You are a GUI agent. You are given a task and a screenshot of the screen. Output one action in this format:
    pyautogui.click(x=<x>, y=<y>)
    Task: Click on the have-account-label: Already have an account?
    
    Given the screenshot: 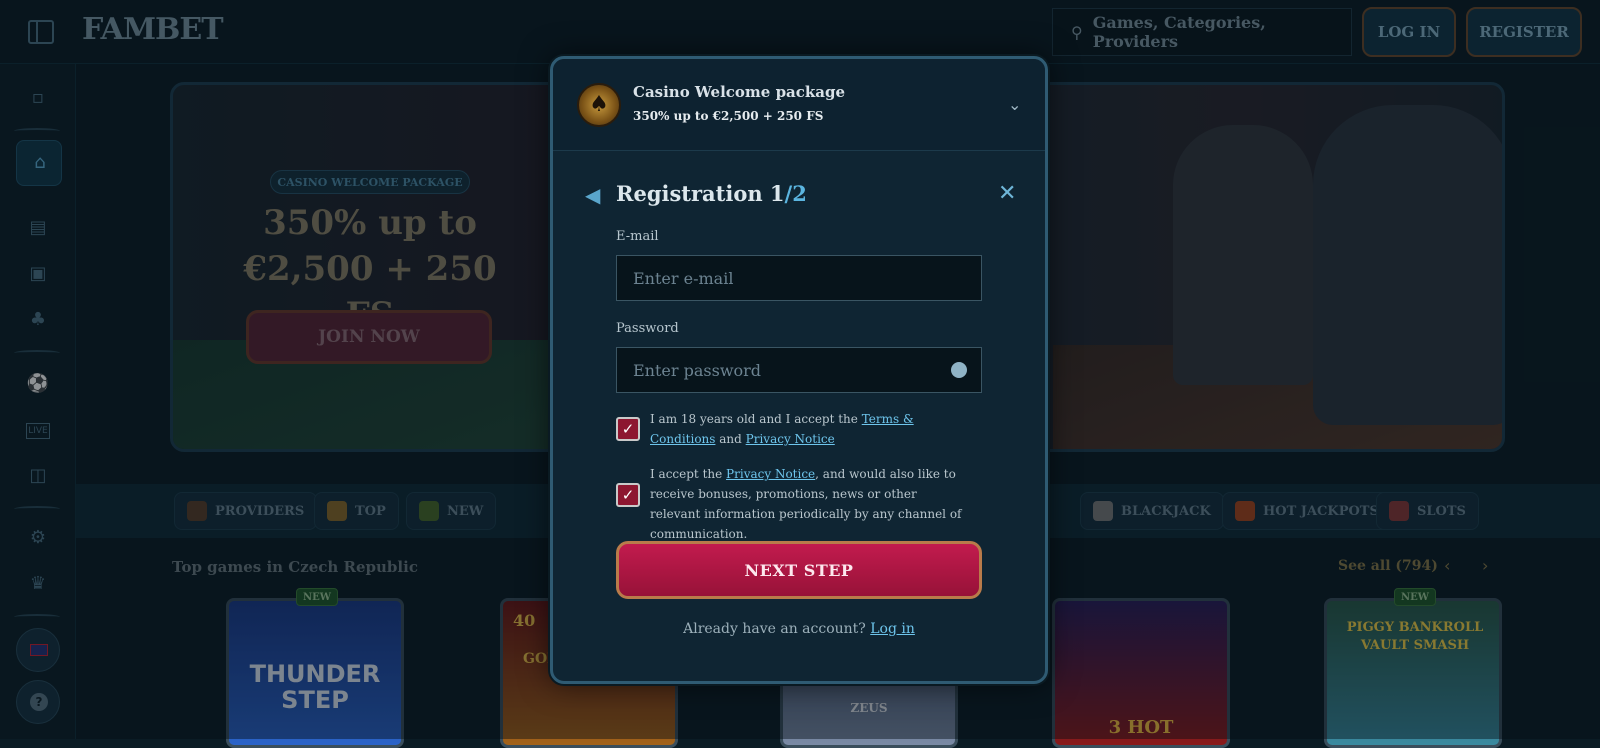 What is the action you would take?
    pyautogui.click(x=777, y=629)
    